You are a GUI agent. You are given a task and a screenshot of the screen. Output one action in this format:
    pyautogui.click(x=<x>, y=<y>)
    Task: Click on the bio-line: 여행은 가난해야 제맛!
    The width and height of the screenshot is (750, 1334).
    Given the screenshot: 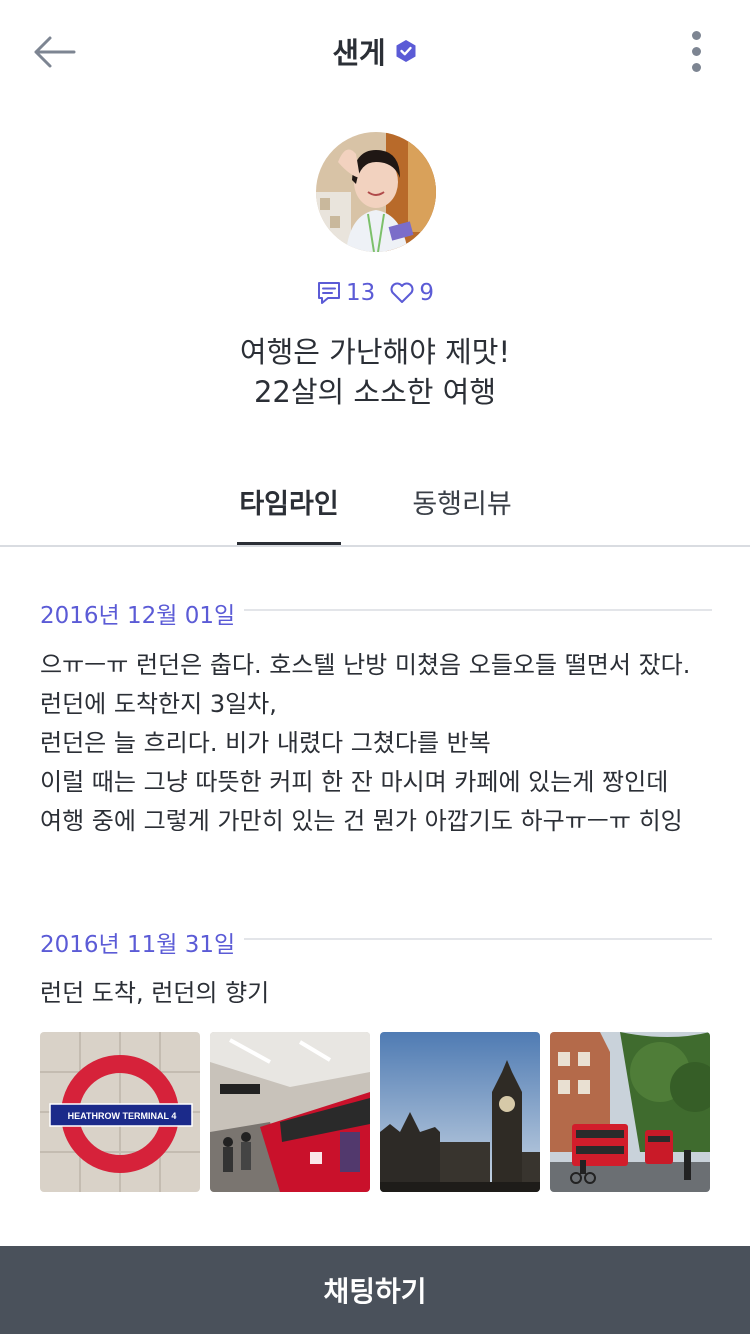 What is the action you would take?
    pyautogui.click(x=375, y=352)
    